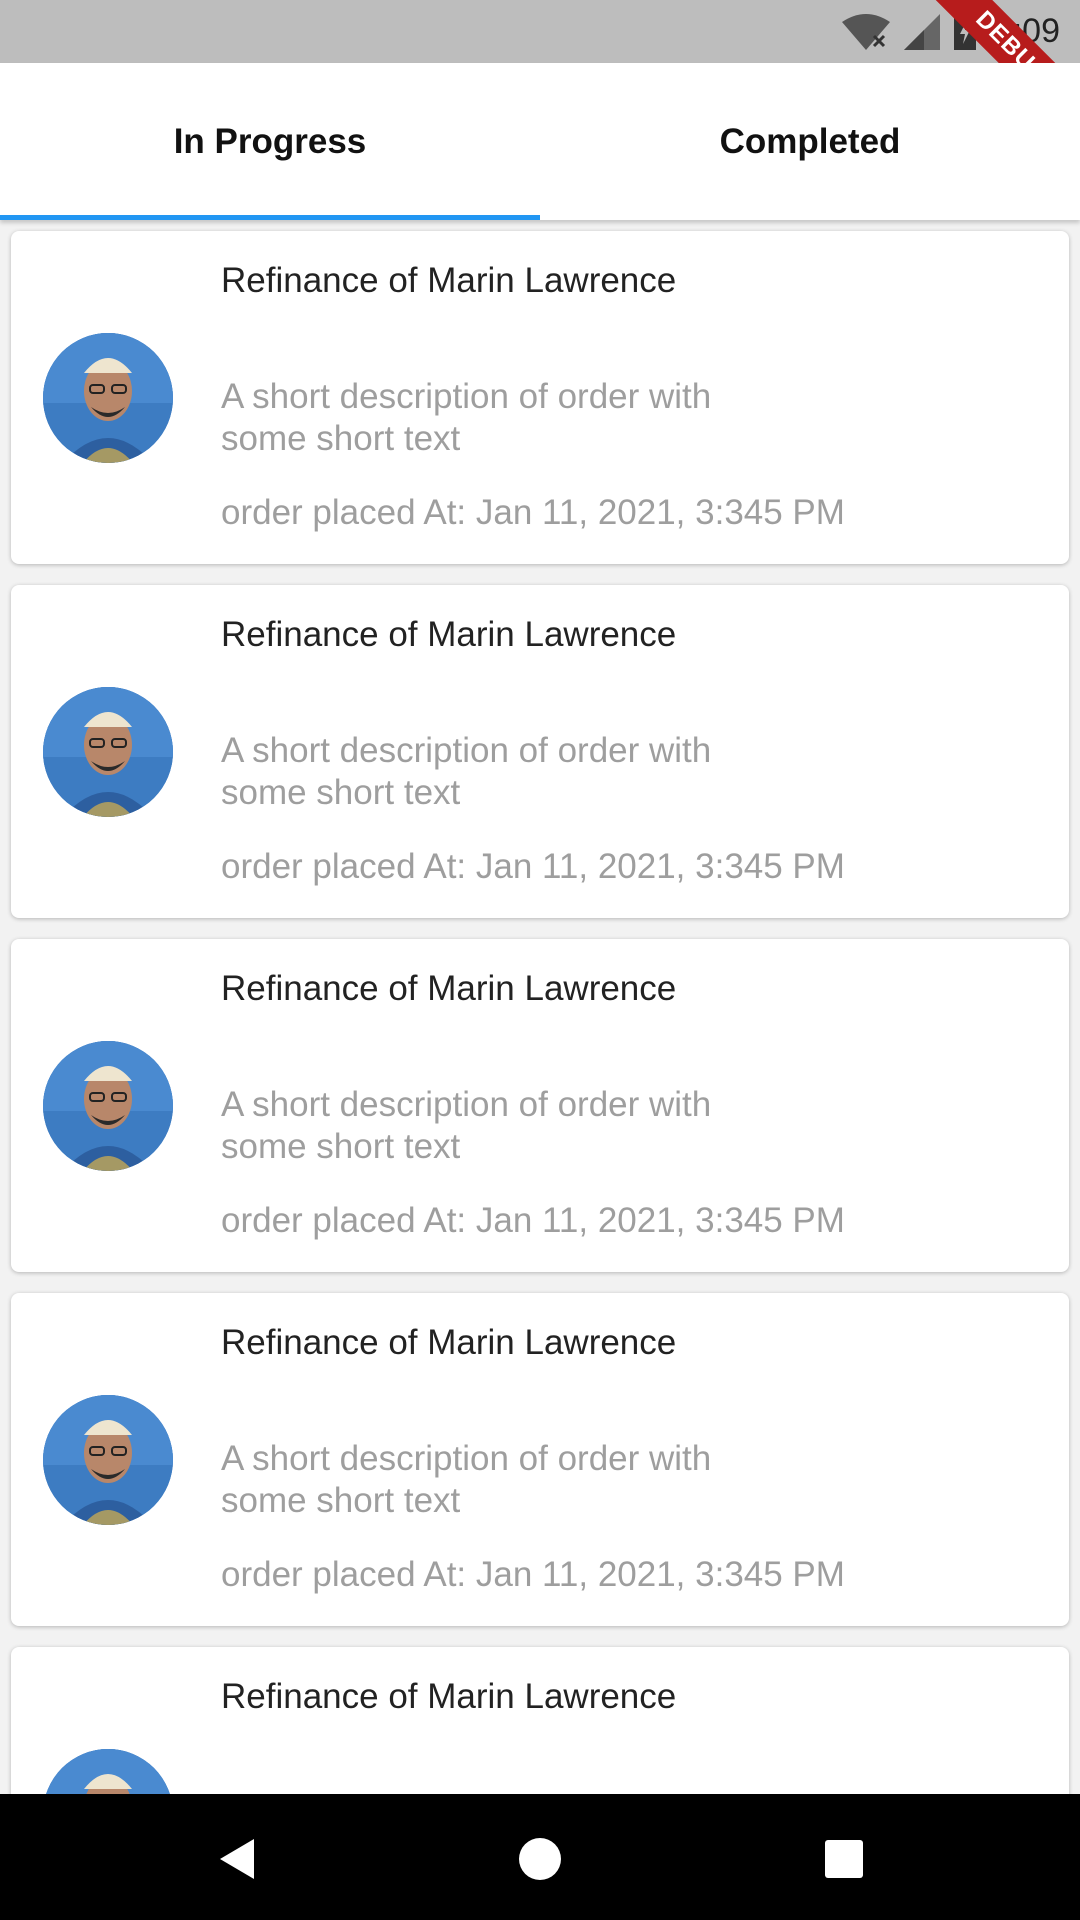 This screenshot has height=1920, width=1080. What do you see at coordinates (921, 31) in the screenshot?
I see `signal-icon` at bounding box center [921, 31].